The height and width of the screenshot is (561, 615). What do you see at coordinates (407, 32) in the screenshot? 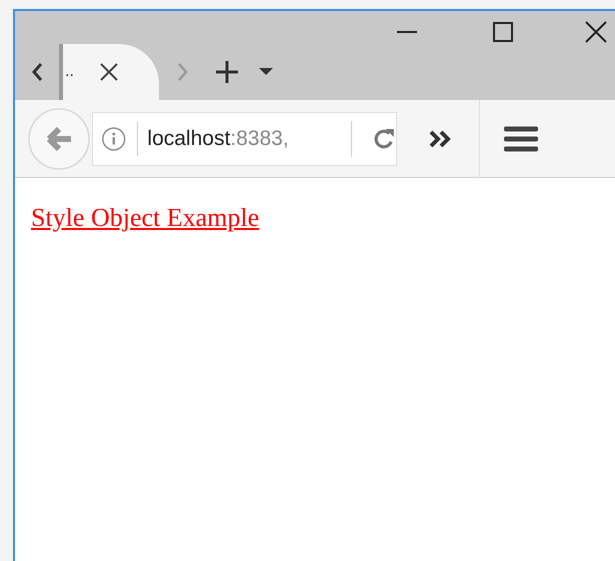
I see `minimize-icon` at bounding box center [407, 32].